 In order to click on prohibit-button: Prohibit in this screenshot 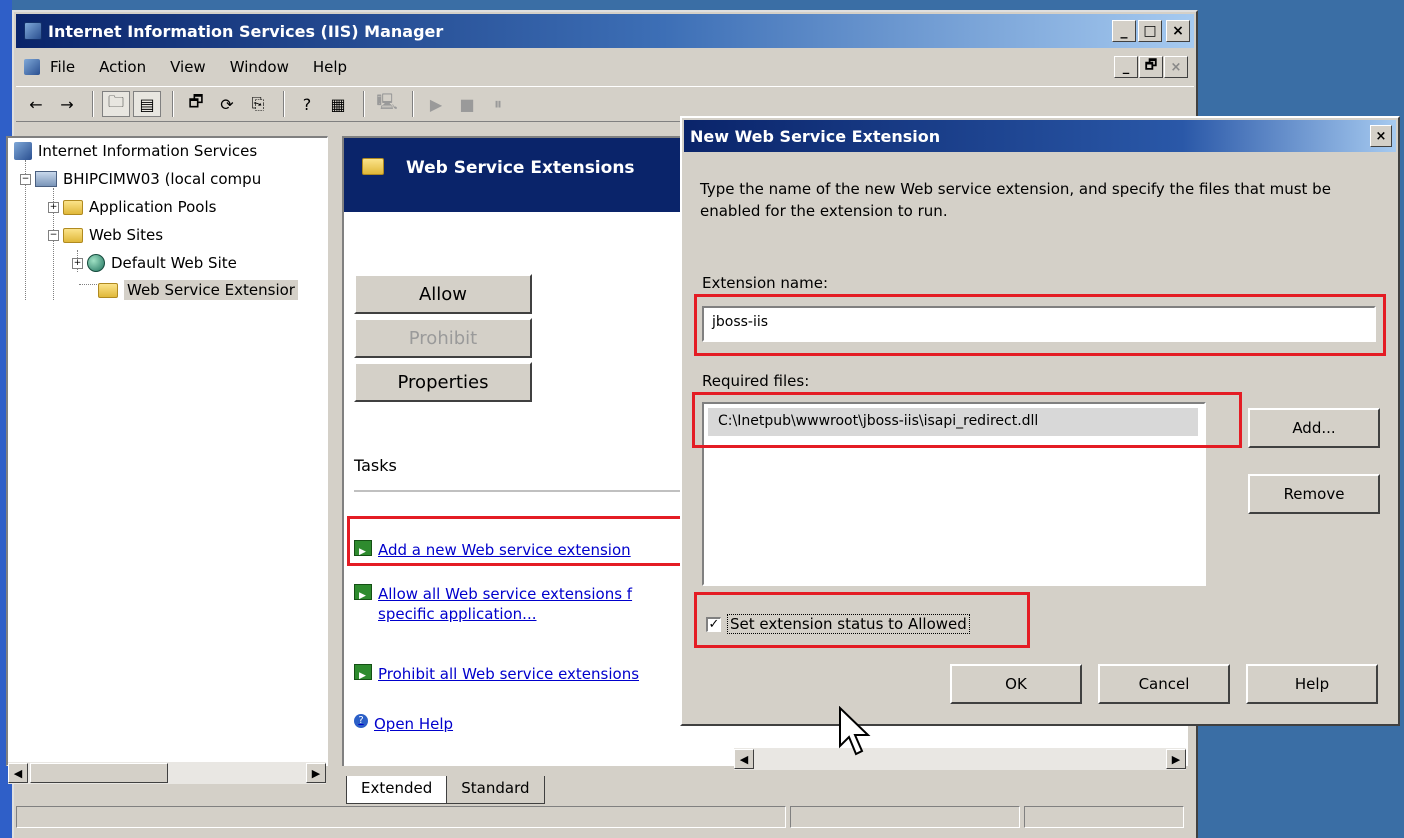, I will do `click(443, 338)`.